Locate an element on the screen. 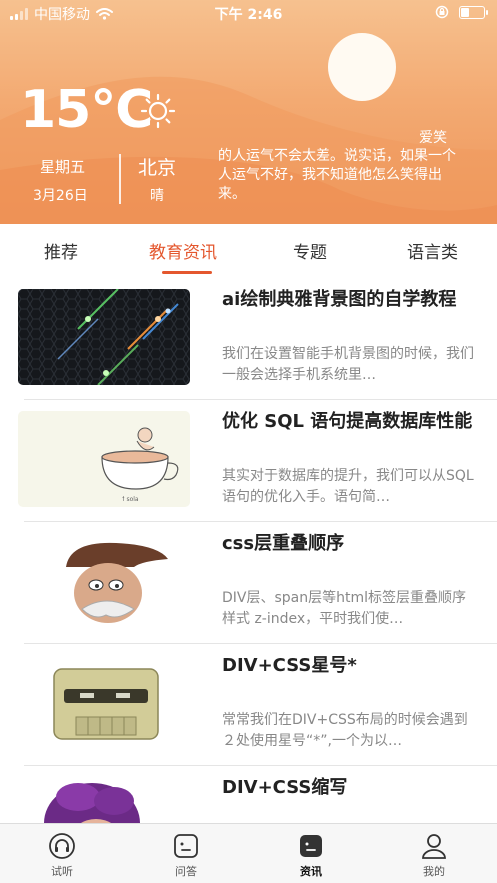 This screenshot has width=497, height=883. sun-icon is located at coordinates (158, 111).